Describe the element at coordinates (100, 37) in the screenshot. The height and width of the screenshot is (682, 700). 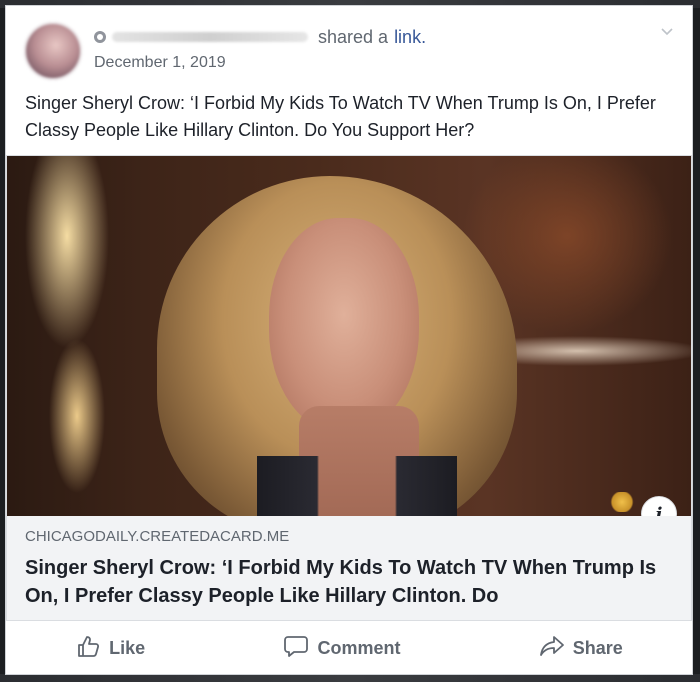
I see `privacy-icon` at that location.